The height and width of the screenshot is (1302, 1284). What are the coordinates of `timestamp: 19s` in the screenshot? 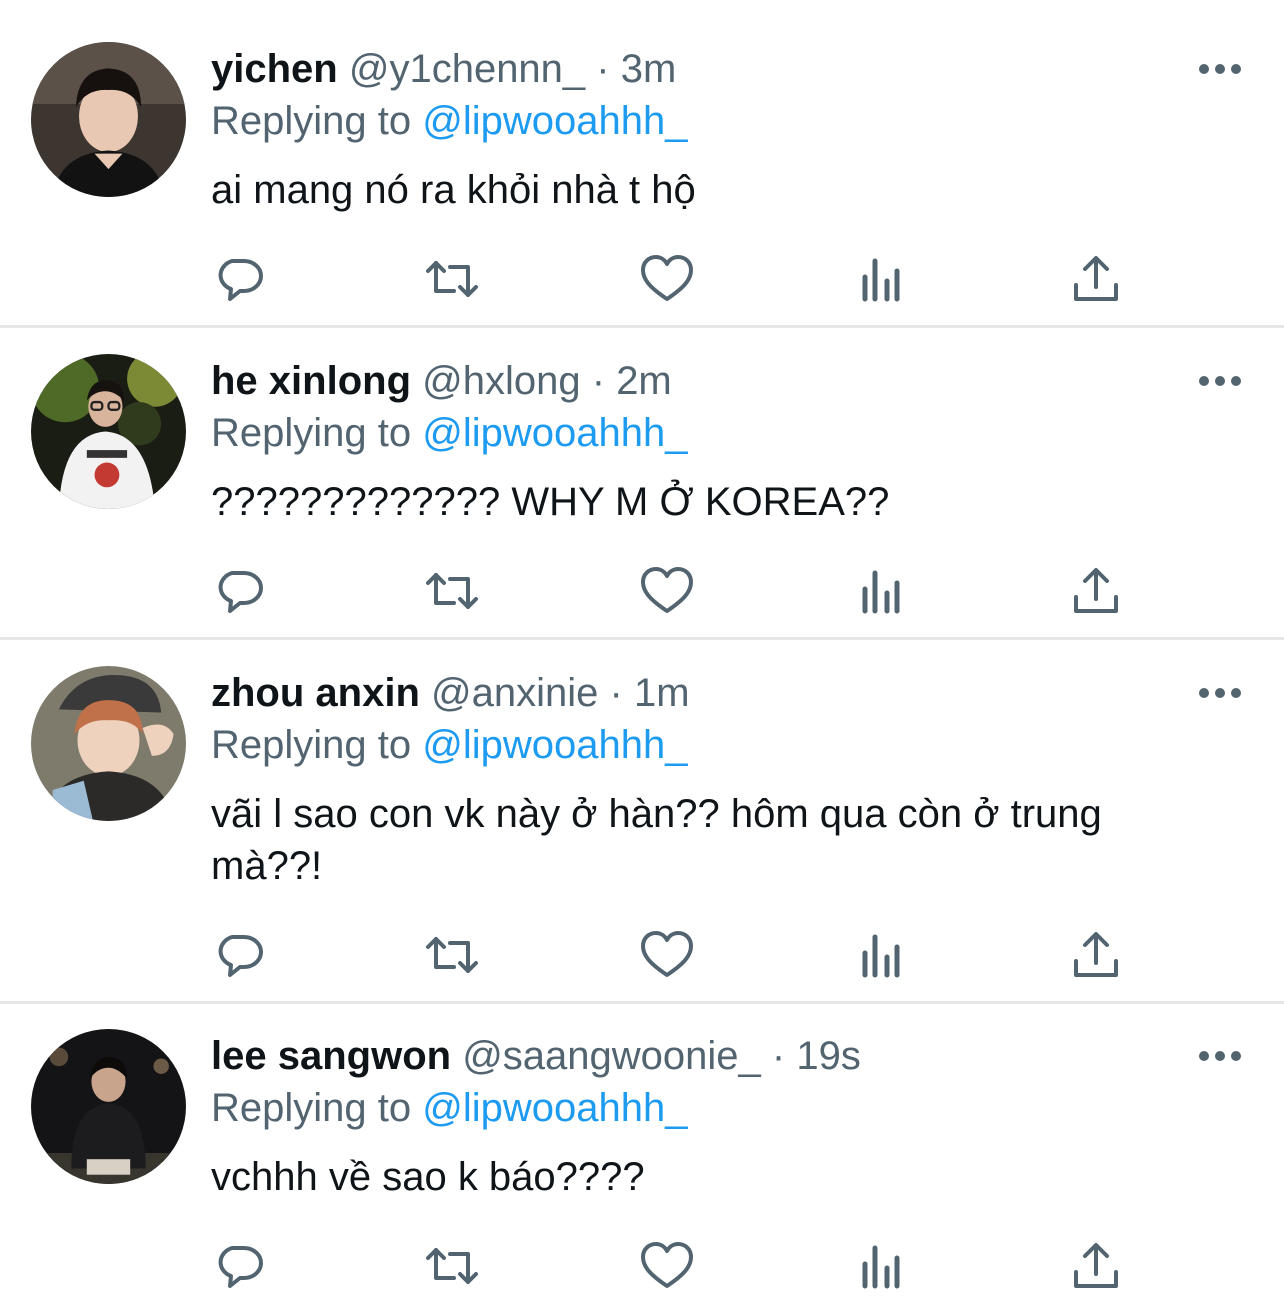 It's located at (828, 1056).